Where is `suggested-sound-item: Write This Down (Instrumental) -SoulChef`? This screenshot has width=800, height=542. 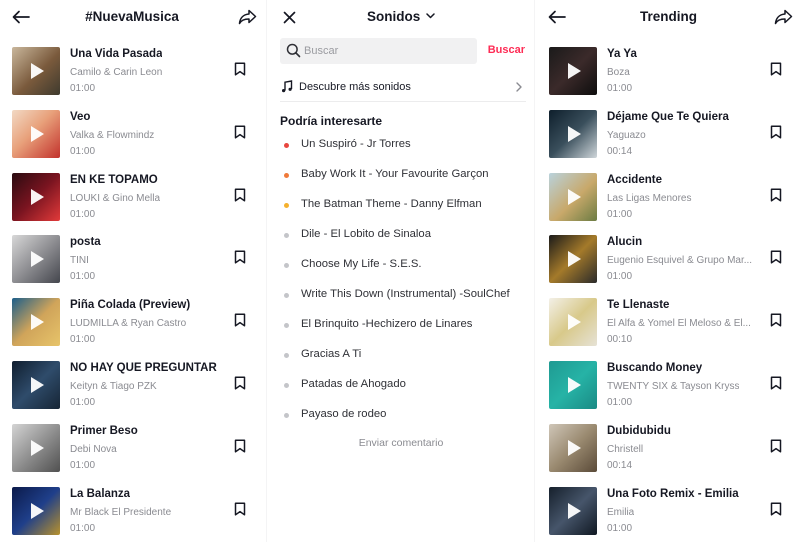
suggested-sound-item: Write This Down (Instrumental) -SoulChef is located at coordinates (405, 296).